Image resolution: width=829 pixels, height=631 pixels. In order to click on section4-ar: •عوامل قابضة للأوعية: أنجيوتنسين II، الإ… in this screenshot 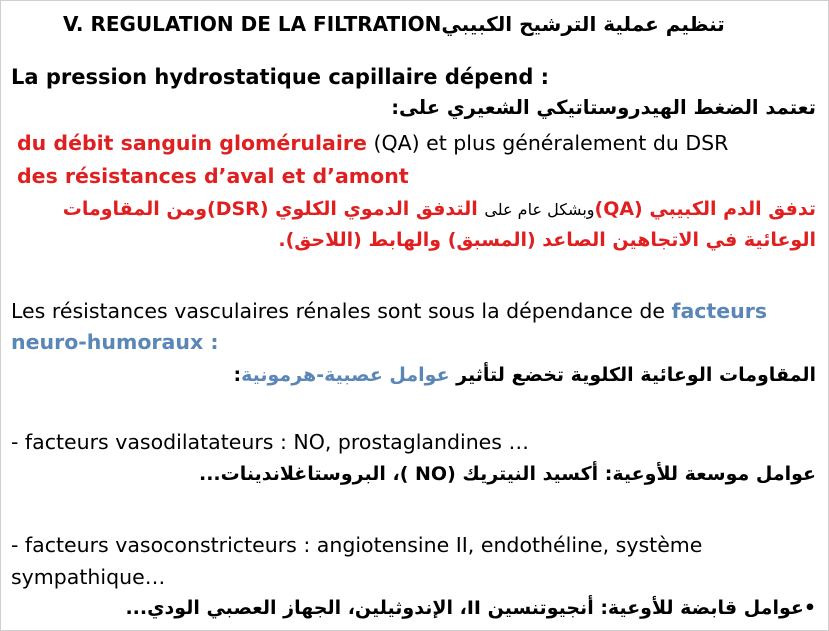, I will do `click(470, 608)`.